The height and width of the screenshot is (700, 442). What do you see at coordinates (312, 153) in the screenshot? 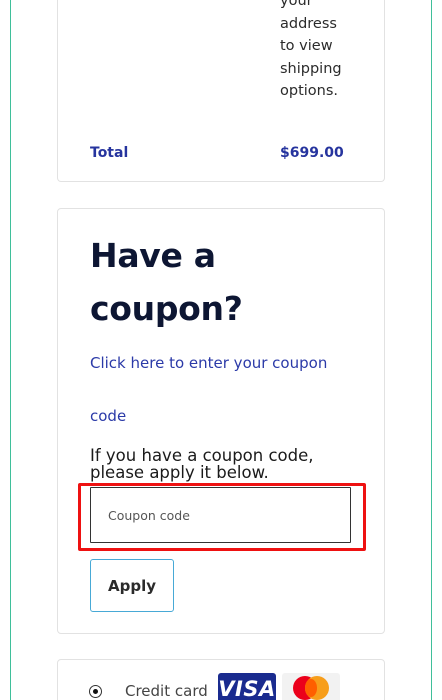
I see `total-value: $699.00` at bounding box center [312, 153].